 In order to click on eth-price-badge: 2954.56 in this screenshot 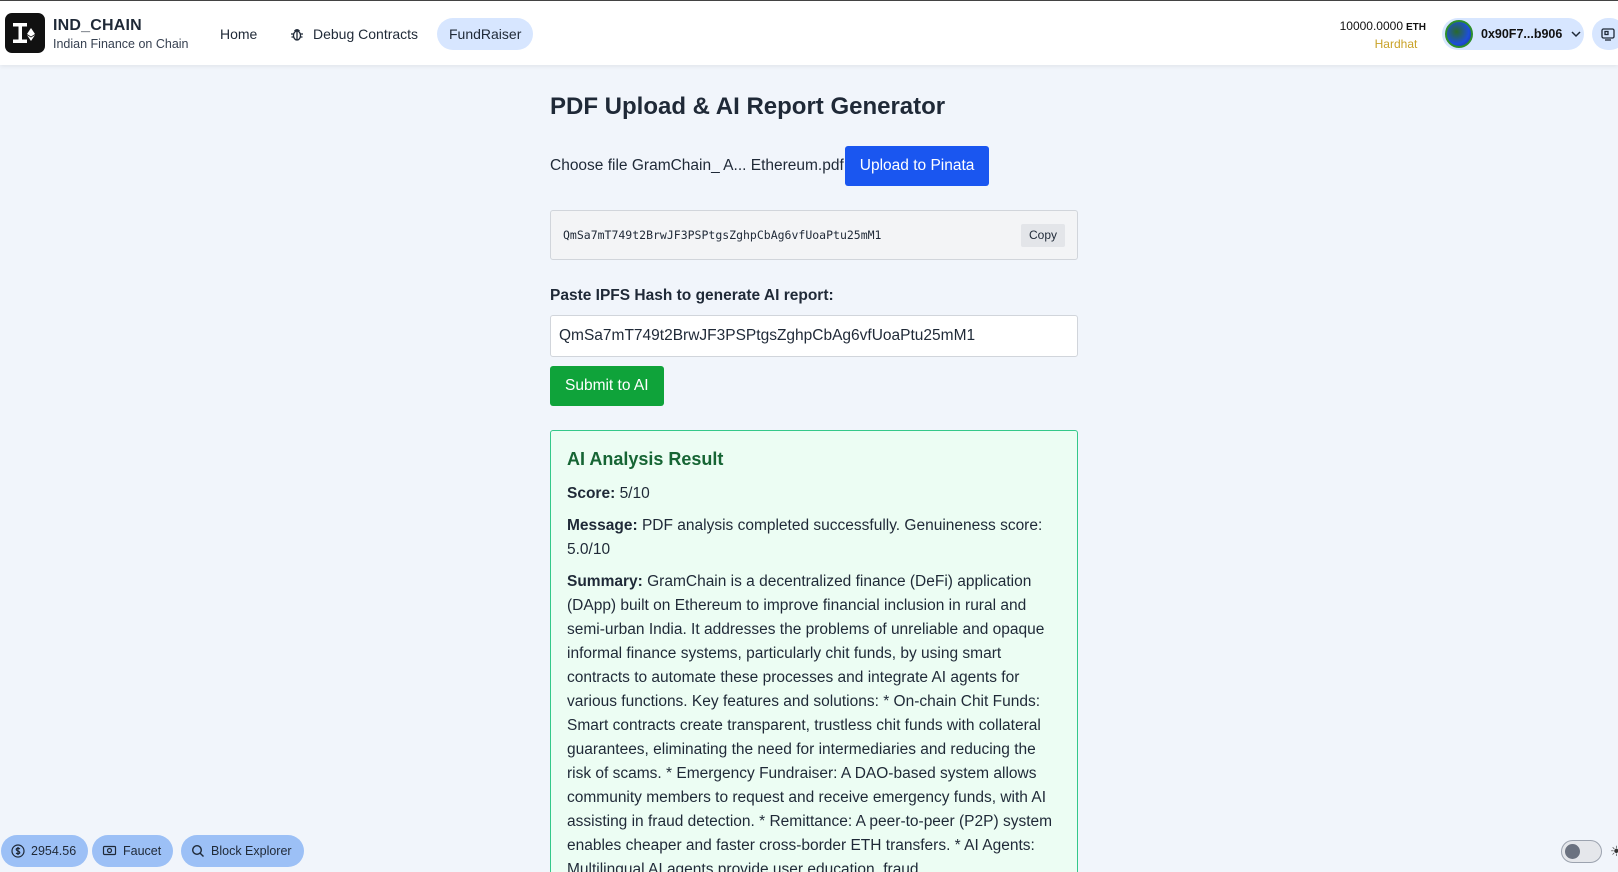, I will do `click(45, 851)`.